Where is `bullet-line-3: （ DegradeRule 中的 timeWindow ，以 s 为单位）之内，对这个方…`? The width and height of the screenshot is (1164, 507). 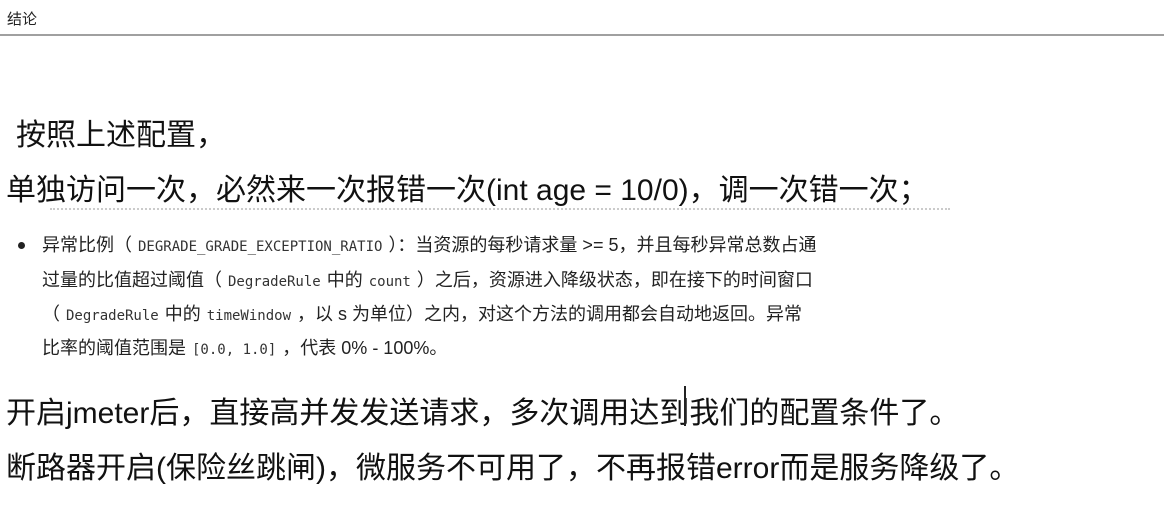 bullet-line-3: （ DegradeRule 中的 timeWindow ，以 s 为单位）之内，对这个方… is located at coordinates (422, 313).